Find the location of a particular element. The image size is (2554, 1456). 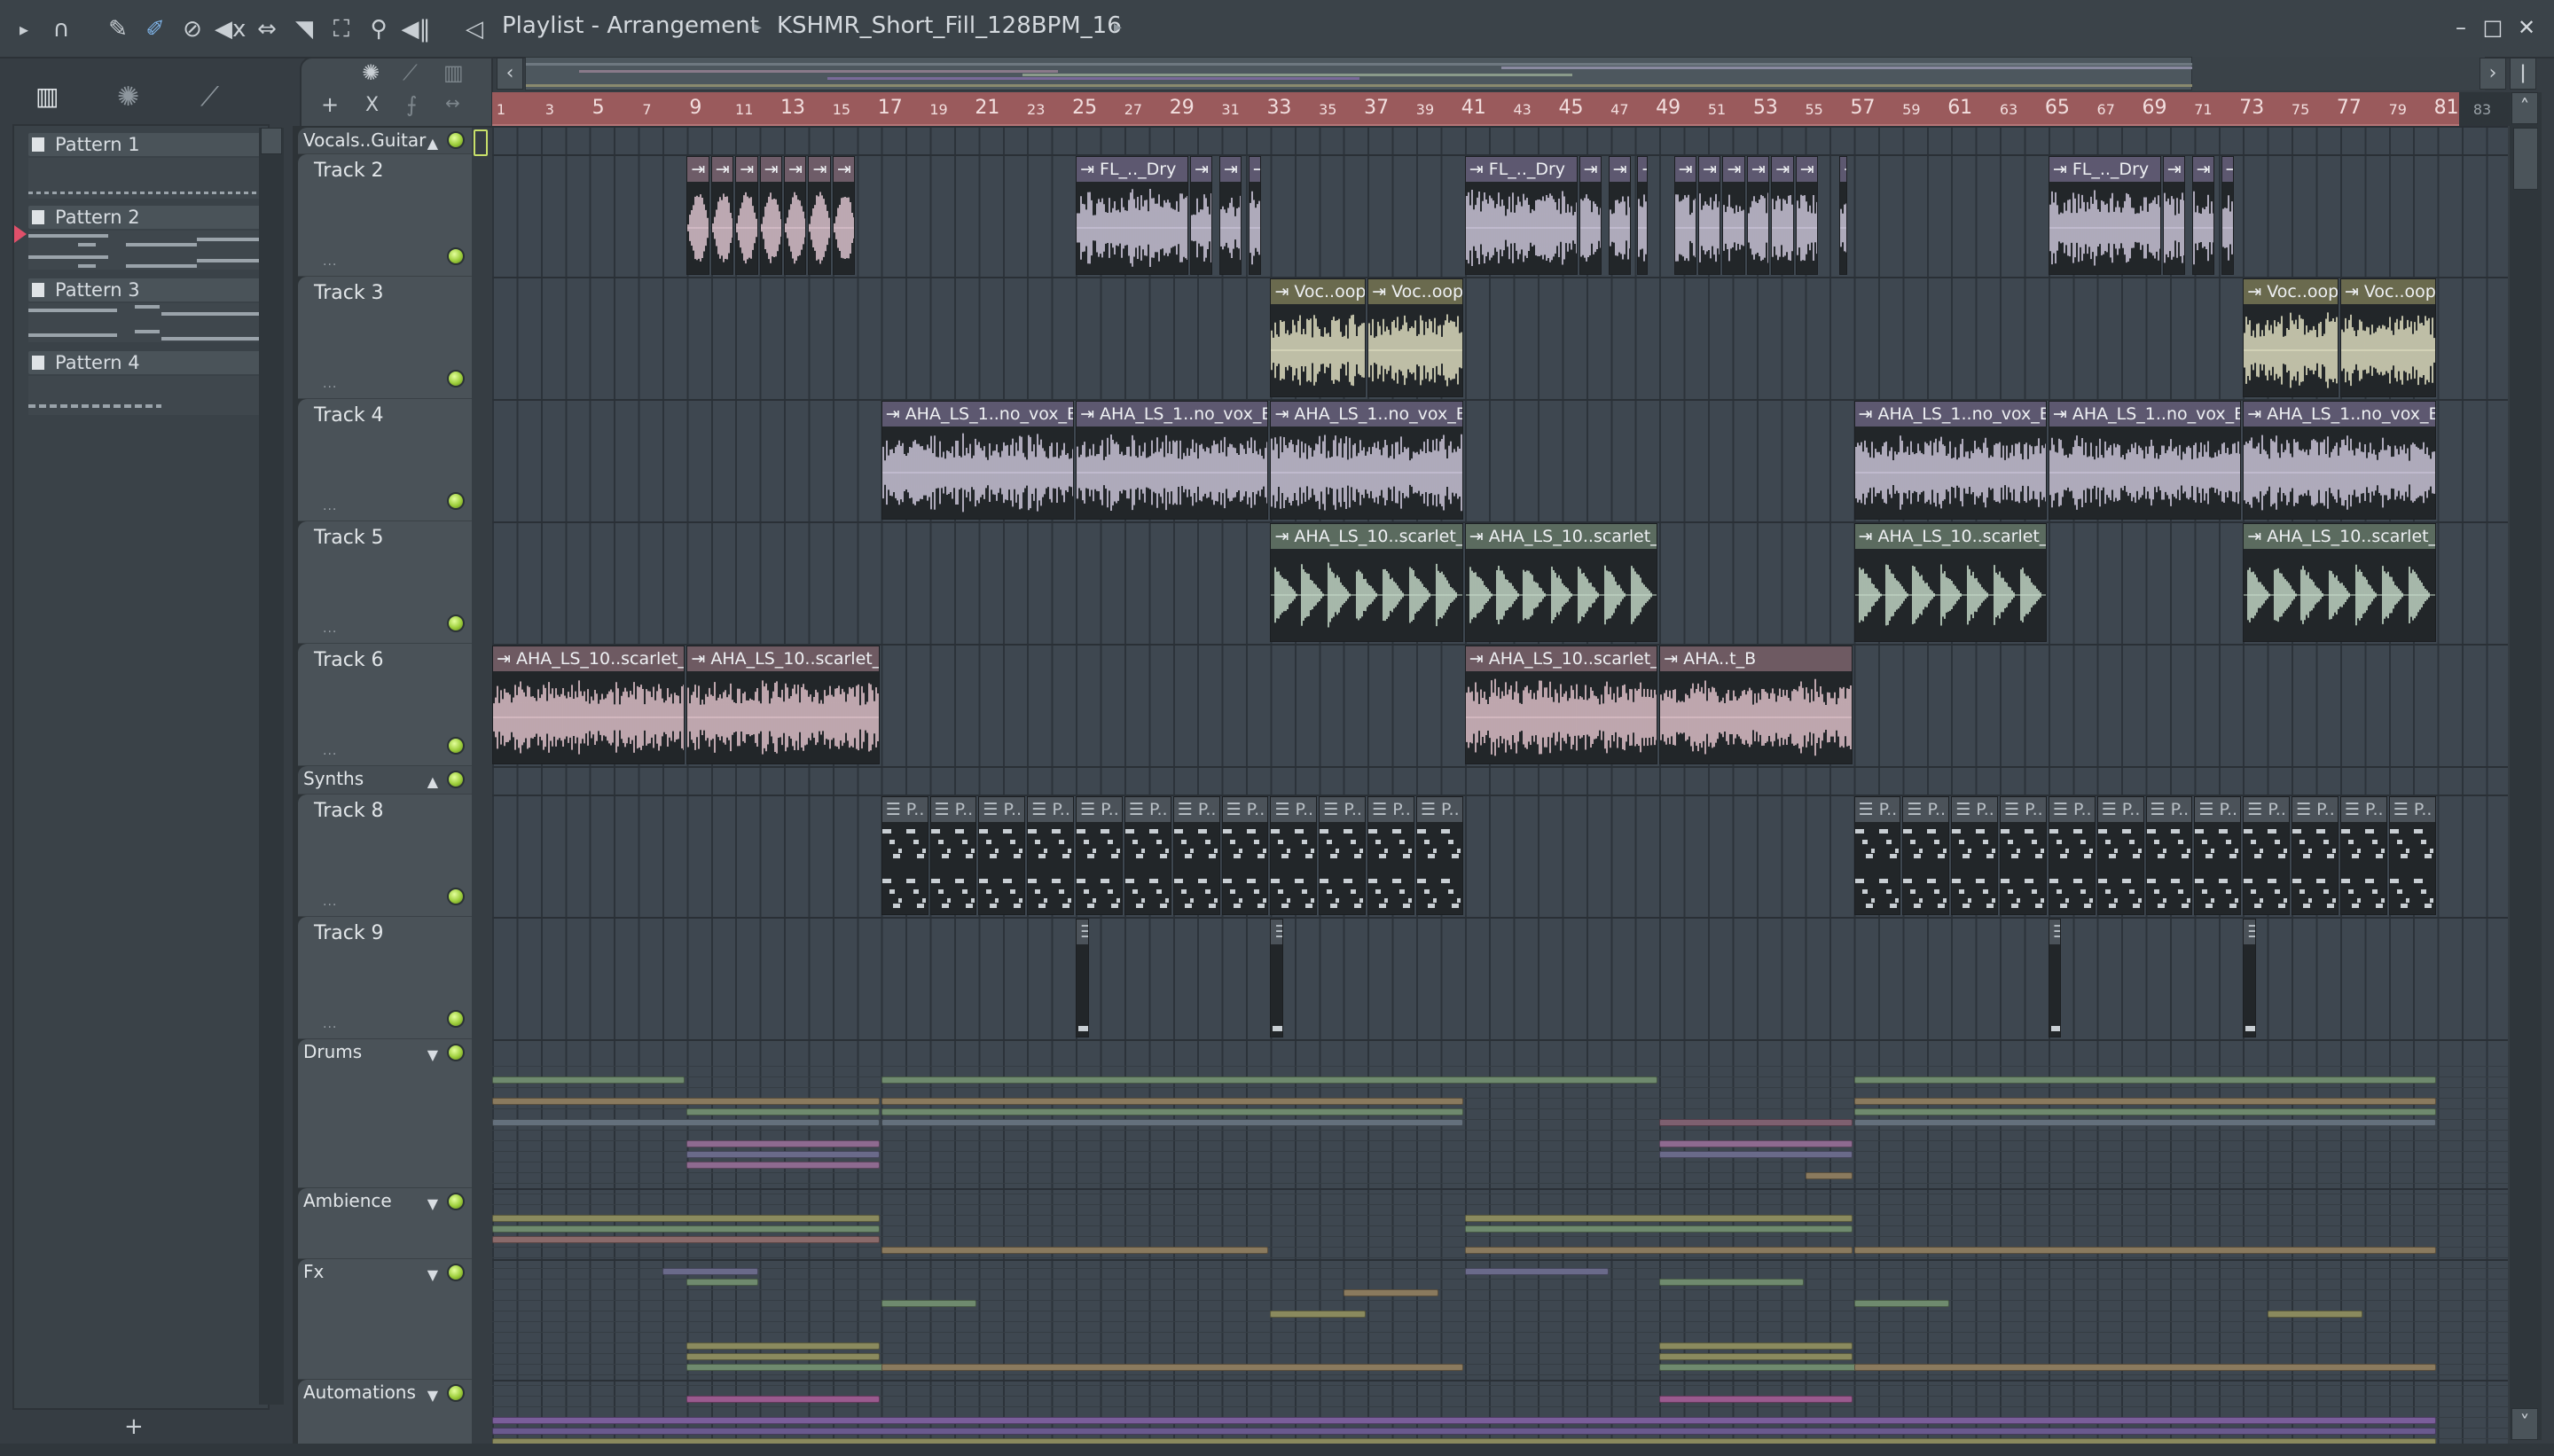

audio-clip: ⇥ Voc..oop is located at coordinates (2387, 337).